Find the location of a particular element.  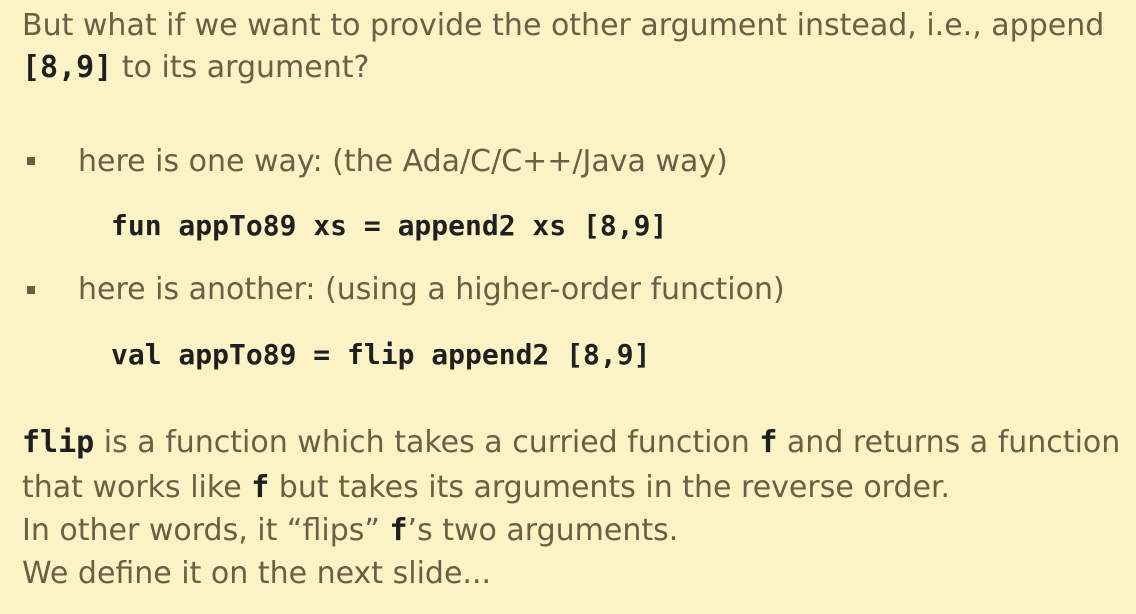

intro-line-2-text: to its argument? is located at coordinates (241, 67).